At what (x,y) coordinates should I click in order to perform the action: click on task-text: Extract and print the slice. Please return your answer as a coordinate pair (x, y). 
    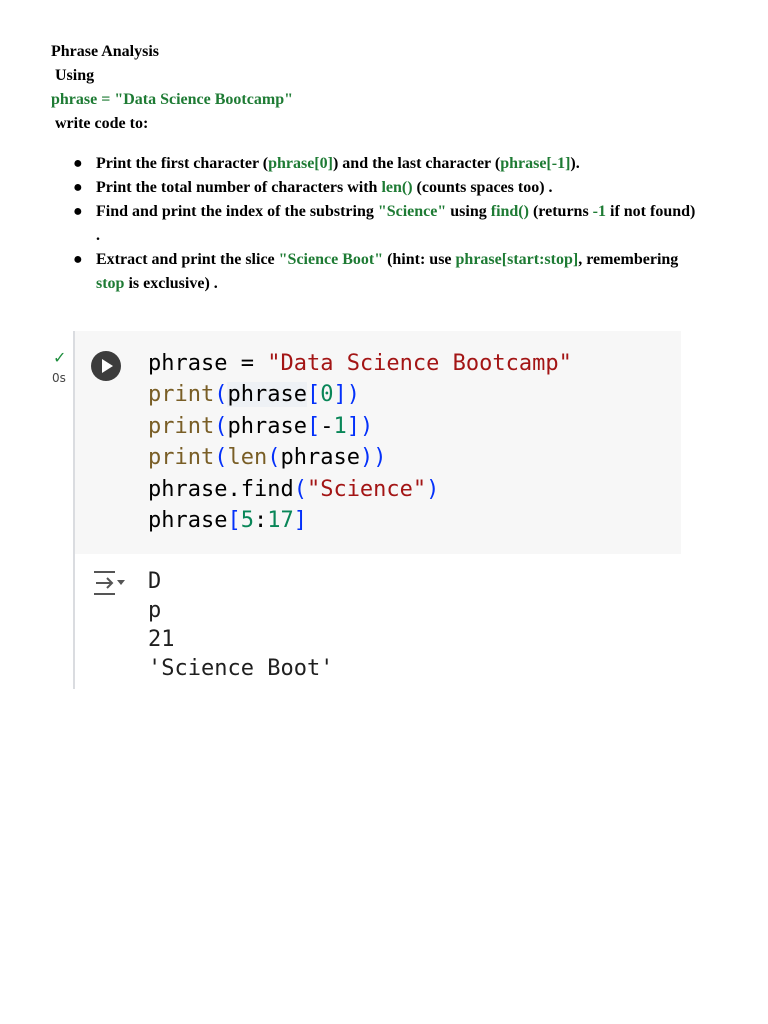
    Looking at the image, I should click on (187, 259).